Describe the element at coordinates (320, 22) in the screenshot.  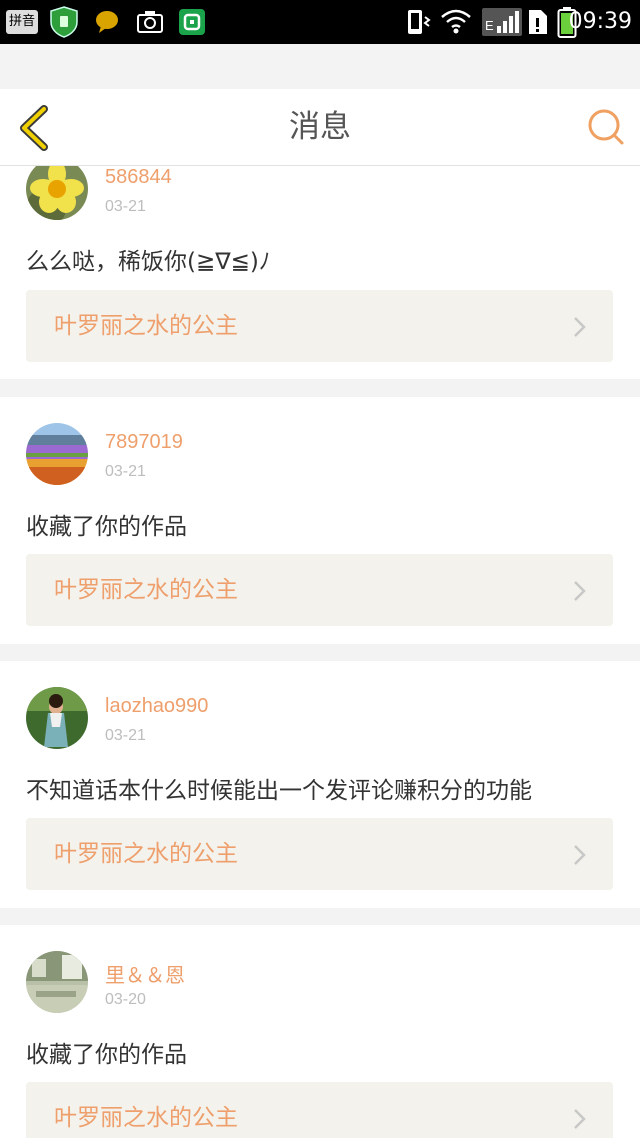
I see `status-bar: 拼音 E 09:39` at that location.